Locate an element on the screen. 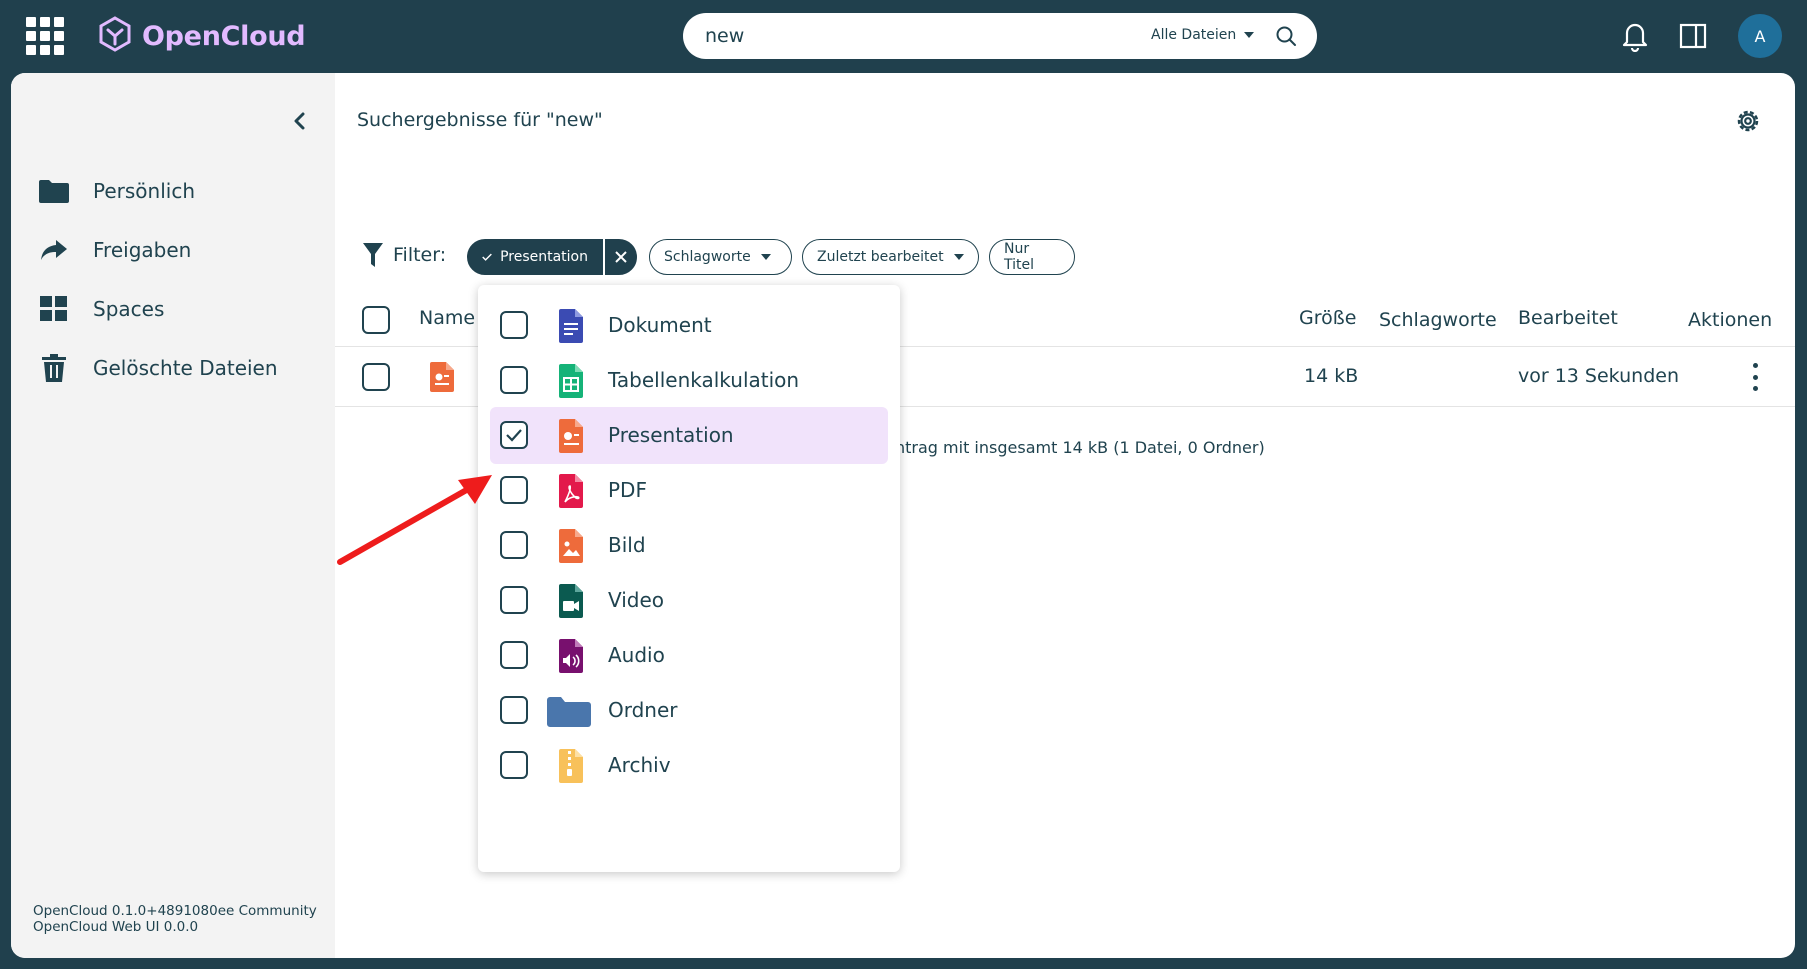  row-modified: vor 13 Sekunden is located at coordinates (1598, 376).